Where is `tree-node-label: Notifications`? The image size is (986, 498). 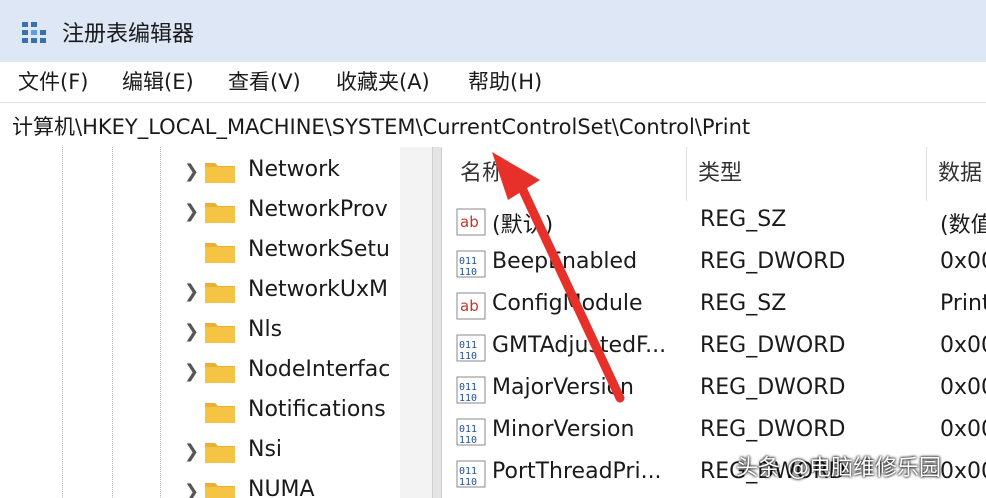 tree-node-label: Notifications is located at coordinates (317, 409).